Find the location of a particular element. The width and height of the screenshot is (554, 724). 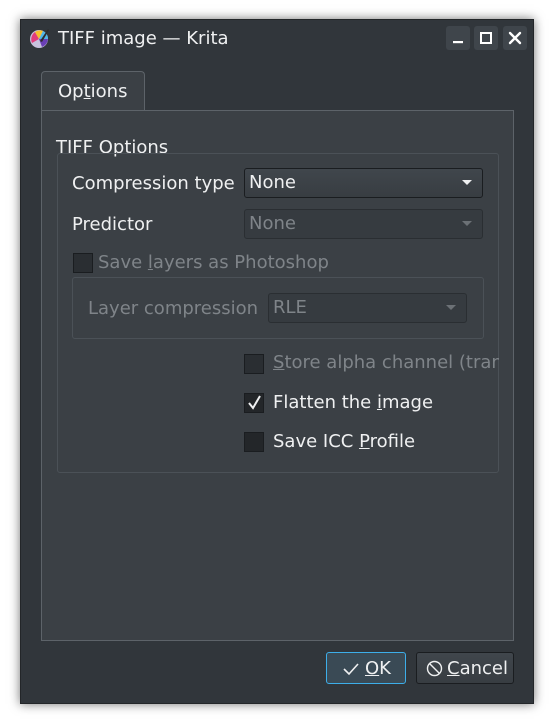

tab-options: Options is located at coordinates (93, 91).